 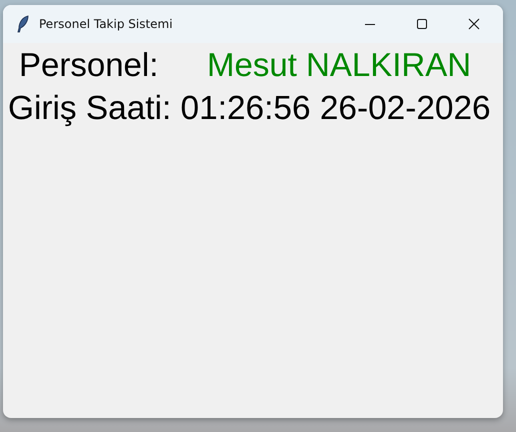 I want to click on close-icon, so click(x=474, y=24).